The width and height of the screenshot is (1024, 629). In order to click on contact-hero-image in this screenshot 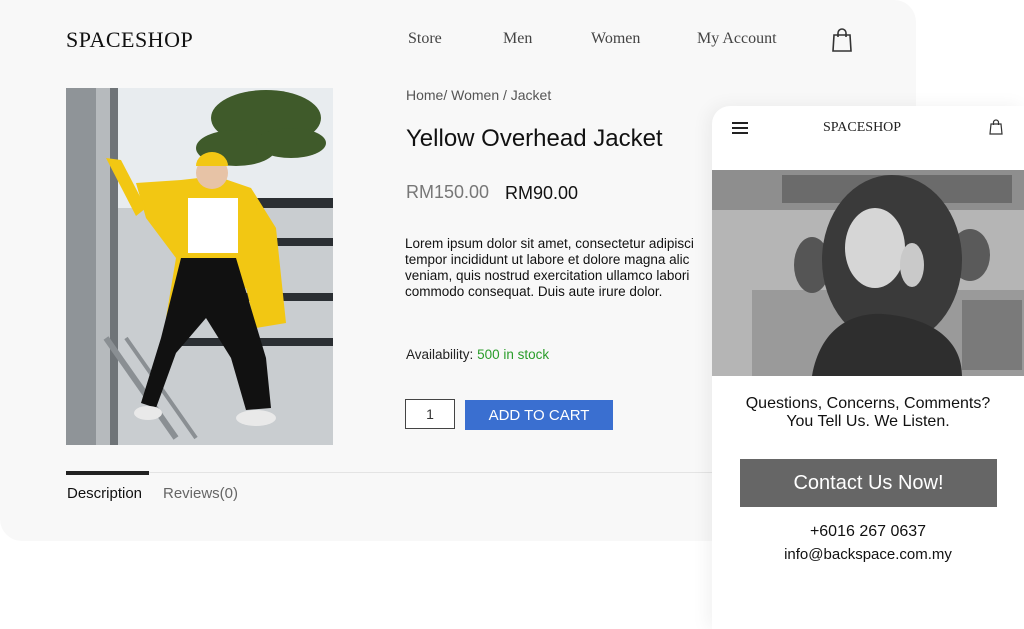, I will do `click(868, 273)`.